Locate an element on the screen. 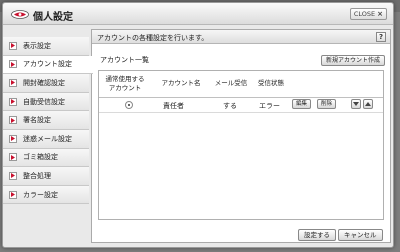 The width and height of the screenshot is (400, 252). sidebar-item-label: アカウント設定 is located at coordinates (47, 64).